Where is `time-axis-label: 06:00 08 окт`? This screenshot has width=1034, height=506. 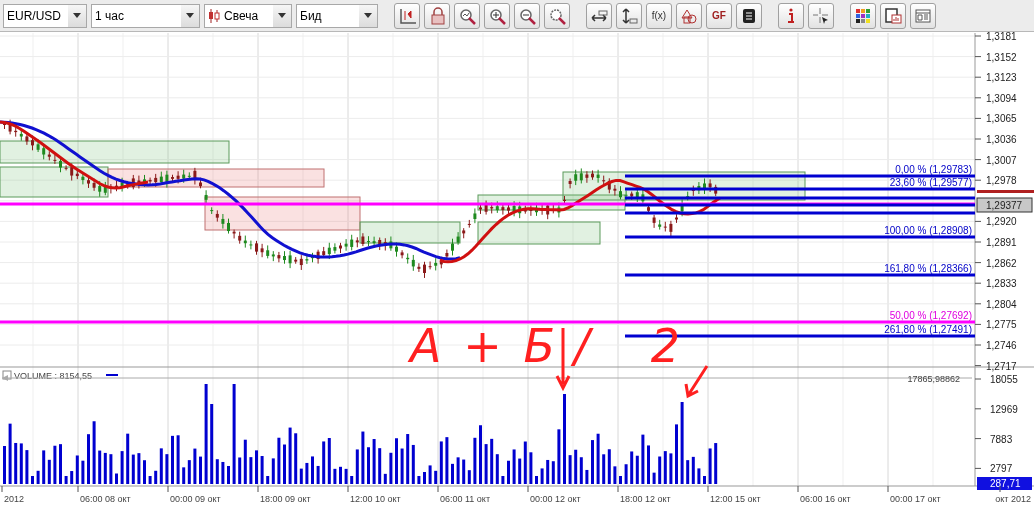
time-axis-label: 06:00 08 окт is located at coordinates (105, 499).